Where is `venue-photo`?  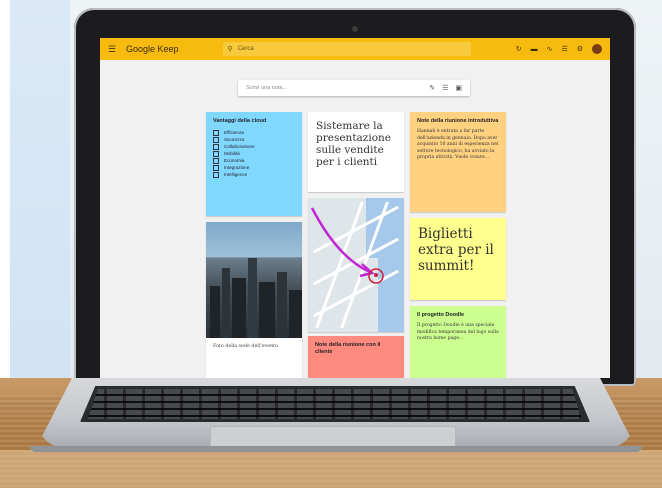 venue-photo is located at coordinates (254, 280).